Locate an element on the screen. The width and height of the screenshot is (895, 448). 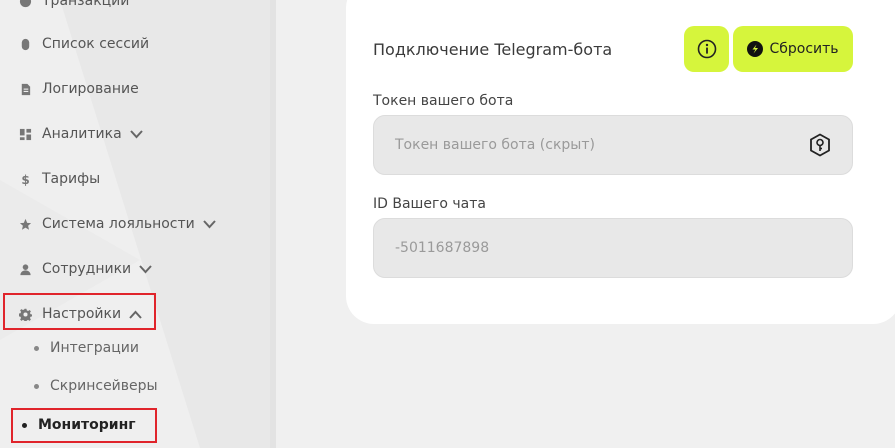
reset-button: Сбросить is located at coordinates (793, 49).